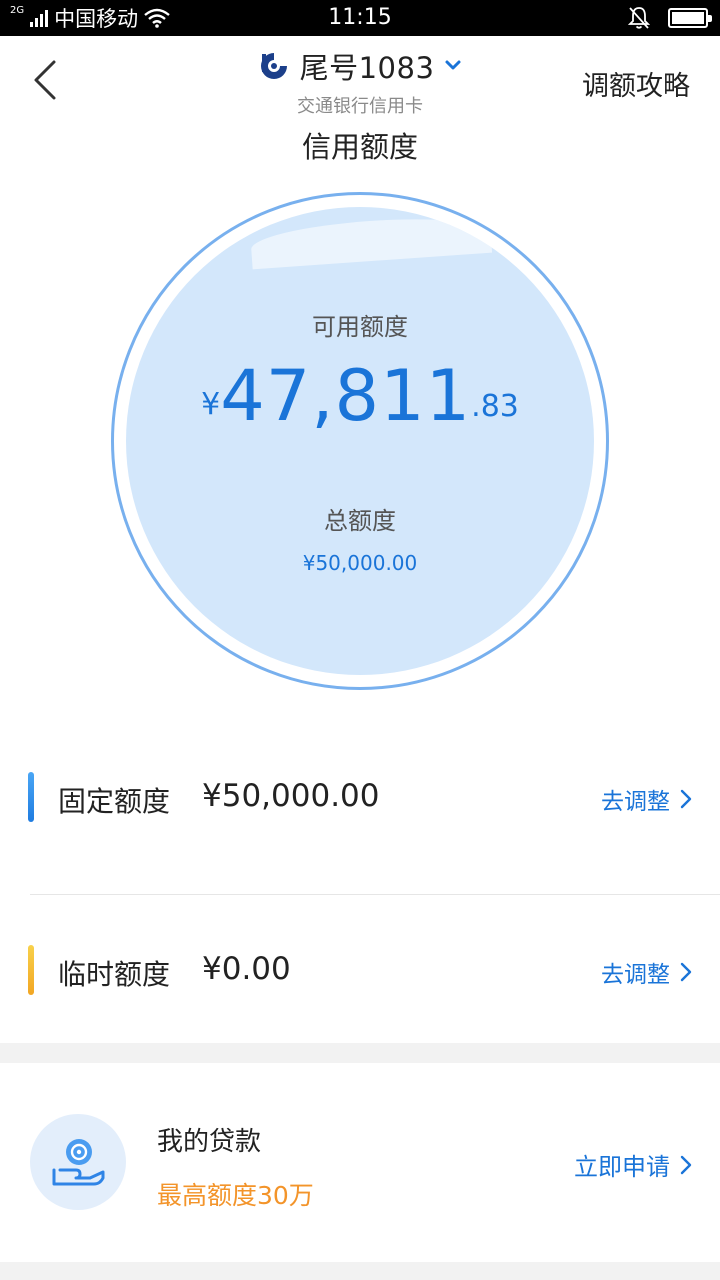 Image resolution: width=720 pixels, height=1280 pixels. I want to click on temporary-limit-accent-bar, so click(31, 970).